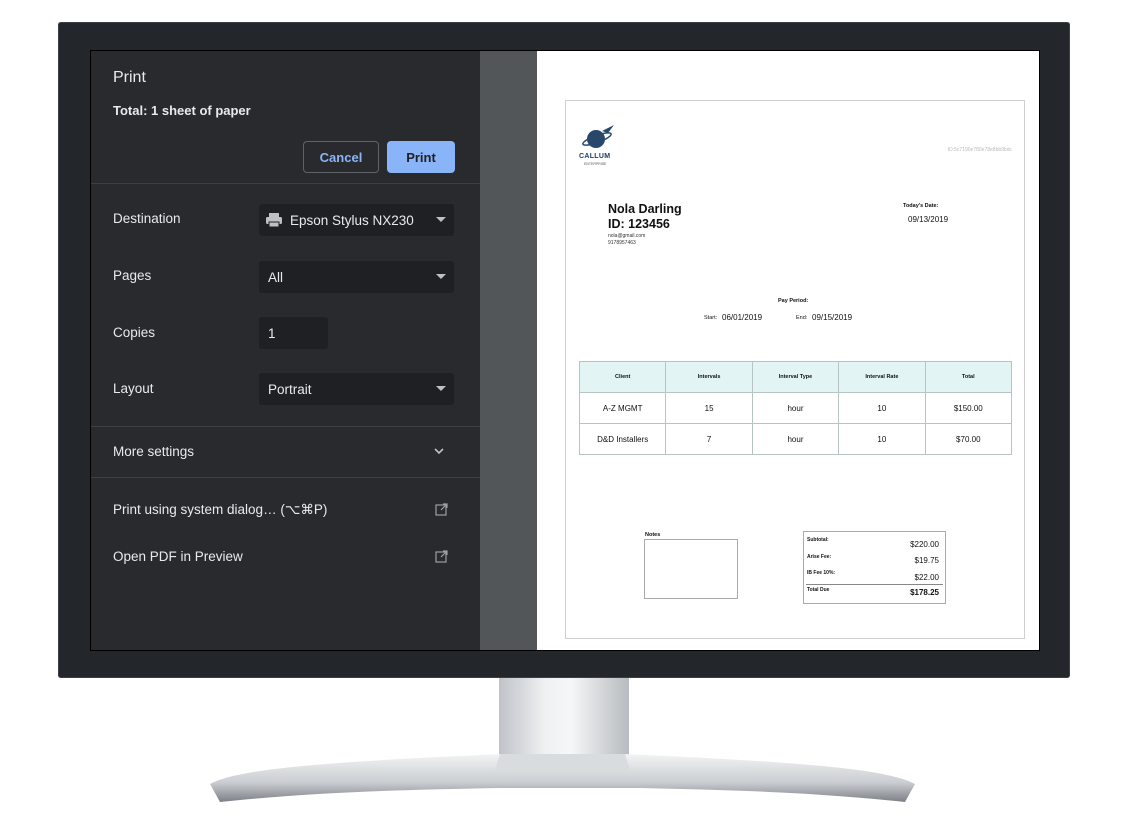  What do you see at coordinates (928, 219) in the screenshot?
I see `today-date-value: 09/13/2019` at bounding box center [928, 219].